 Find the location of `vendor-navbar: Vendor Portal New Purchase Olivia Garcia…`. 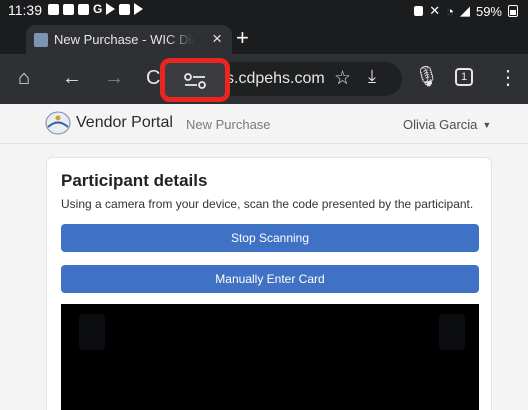

vendor-navbar: Vendor Portal New Purchase Olivia Garcia… is located at coordinates (264, 124).